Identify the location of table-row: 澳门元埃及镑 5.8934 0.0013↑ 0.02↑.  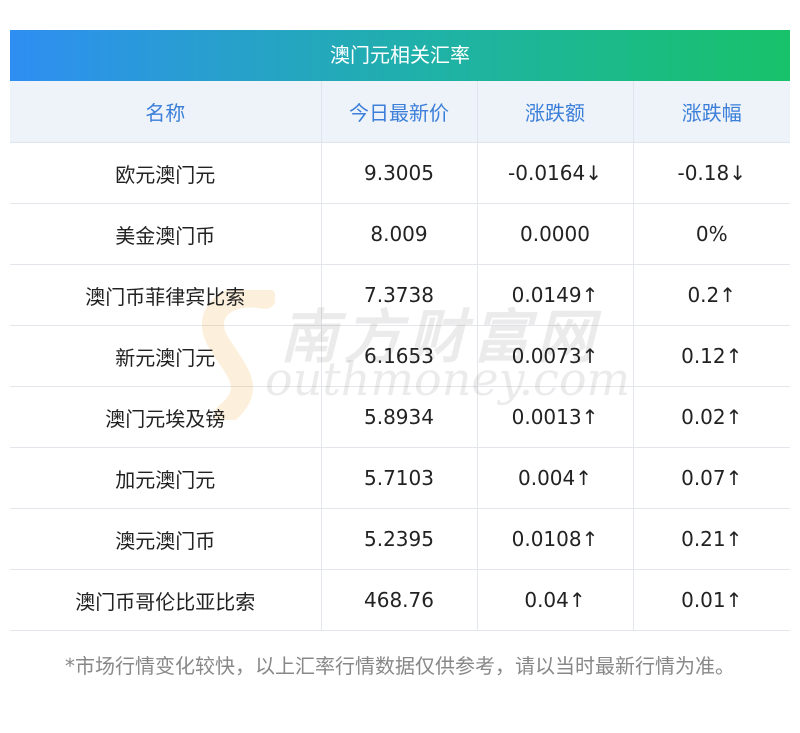
(400, 417).